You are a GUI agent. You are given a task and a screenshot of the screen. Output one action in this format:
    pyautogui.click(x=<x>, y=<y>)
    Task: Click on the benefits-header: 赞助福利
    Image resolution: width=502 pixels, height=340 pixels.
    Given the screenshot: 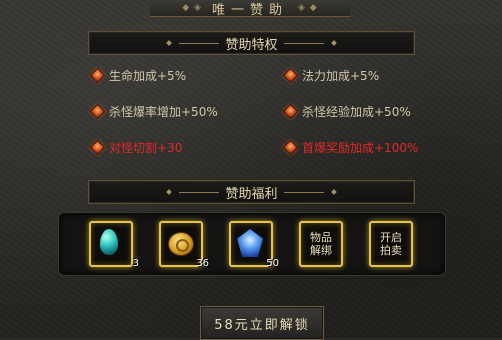 What is the action you would take?
    pyautogui.click(x=251, y=192)
    